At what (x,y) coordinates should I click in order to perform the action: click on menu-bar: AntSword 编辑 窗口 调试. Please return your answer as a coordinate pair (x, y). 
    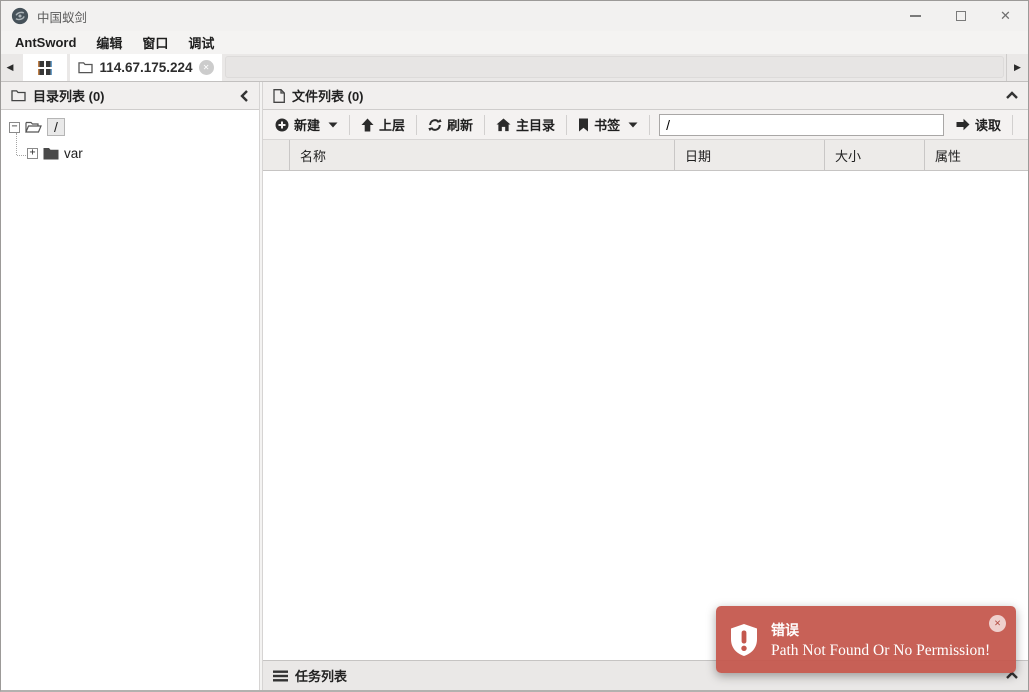
    Looking at the image, I should click on (514, 42).